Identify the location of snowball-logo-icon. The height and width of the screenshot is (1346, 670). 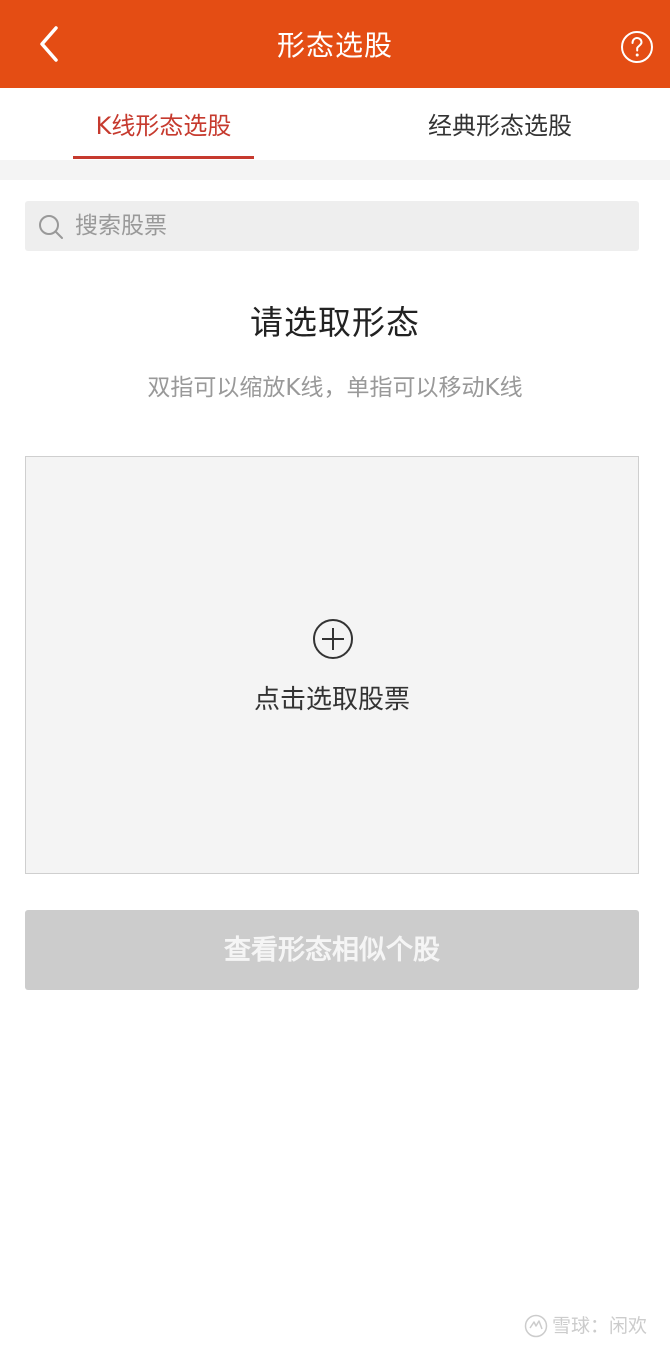
(536, 1326).